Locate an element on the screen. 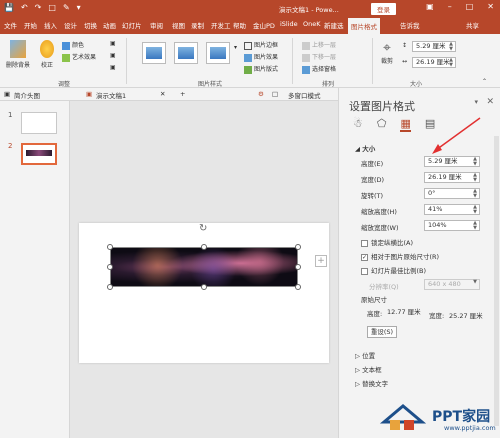 The width and height of the screenshot is (500, 440). remove-background-button: 删除背景 is located at coordinates (18, 54).